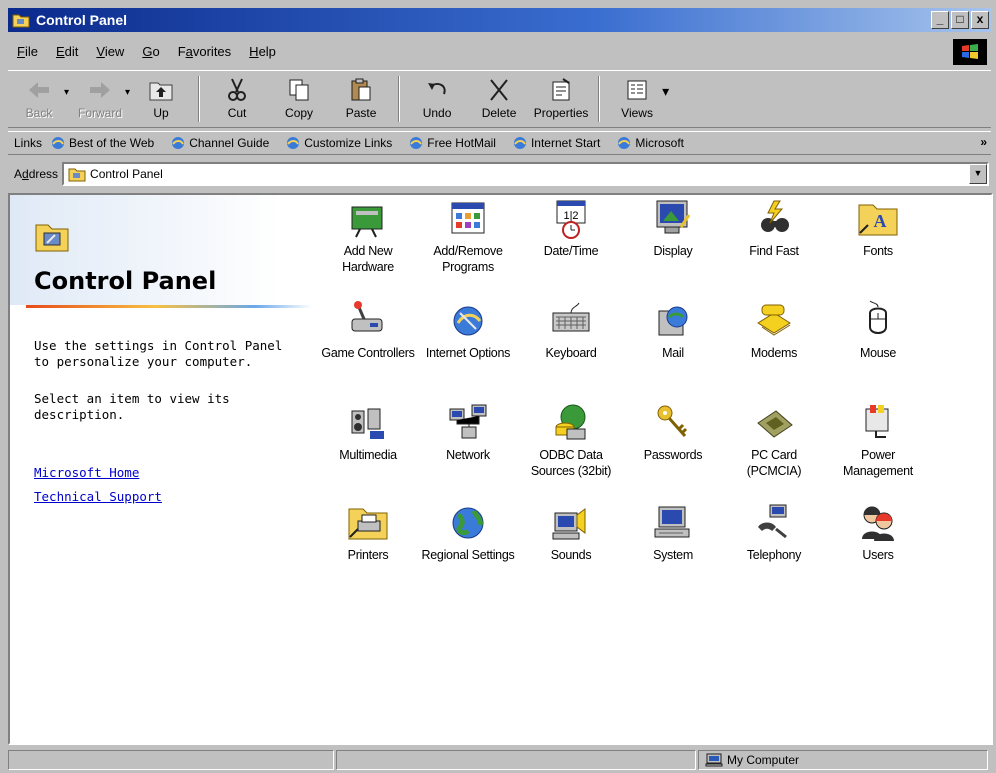 The height and width of the screenshot is (773, 996). What do you see at coordinates (500, 760) in the screenshot?
I see `status-bar: My Computer` at bounding box center [500, 760].